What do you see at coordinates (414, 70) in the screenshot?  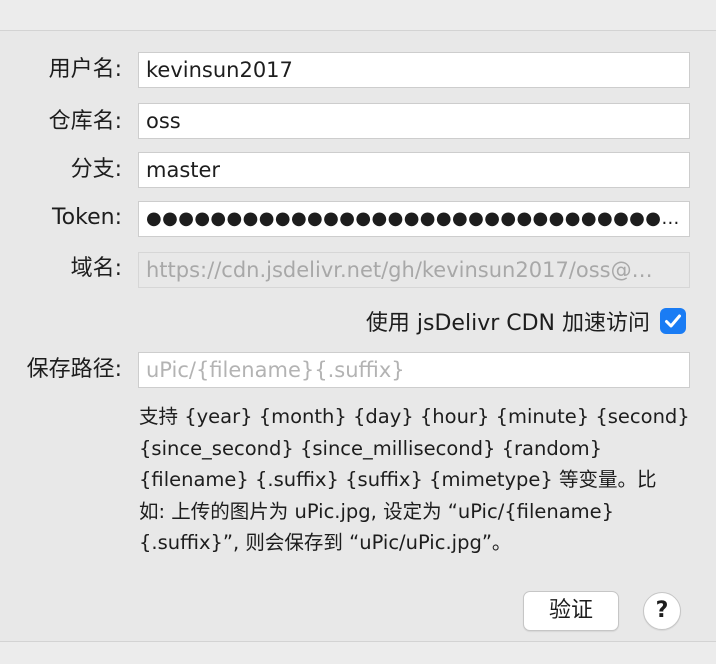 I see `username-field: kevinsun2017` at bounding box center [414, 70].